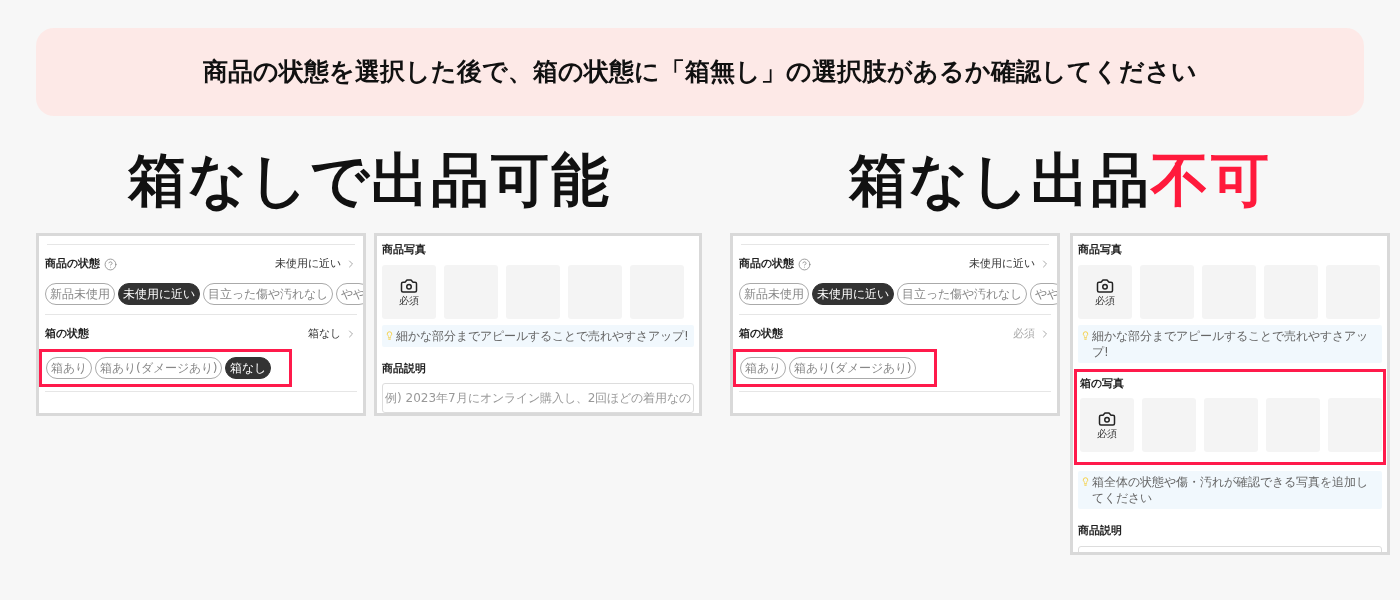 This screenshot has width=1400, height=600. What do you see at coordinates (369, 180) in the screenshot?
I see `heading: 箱なしで出品可能` at bounding box center [369, 180].